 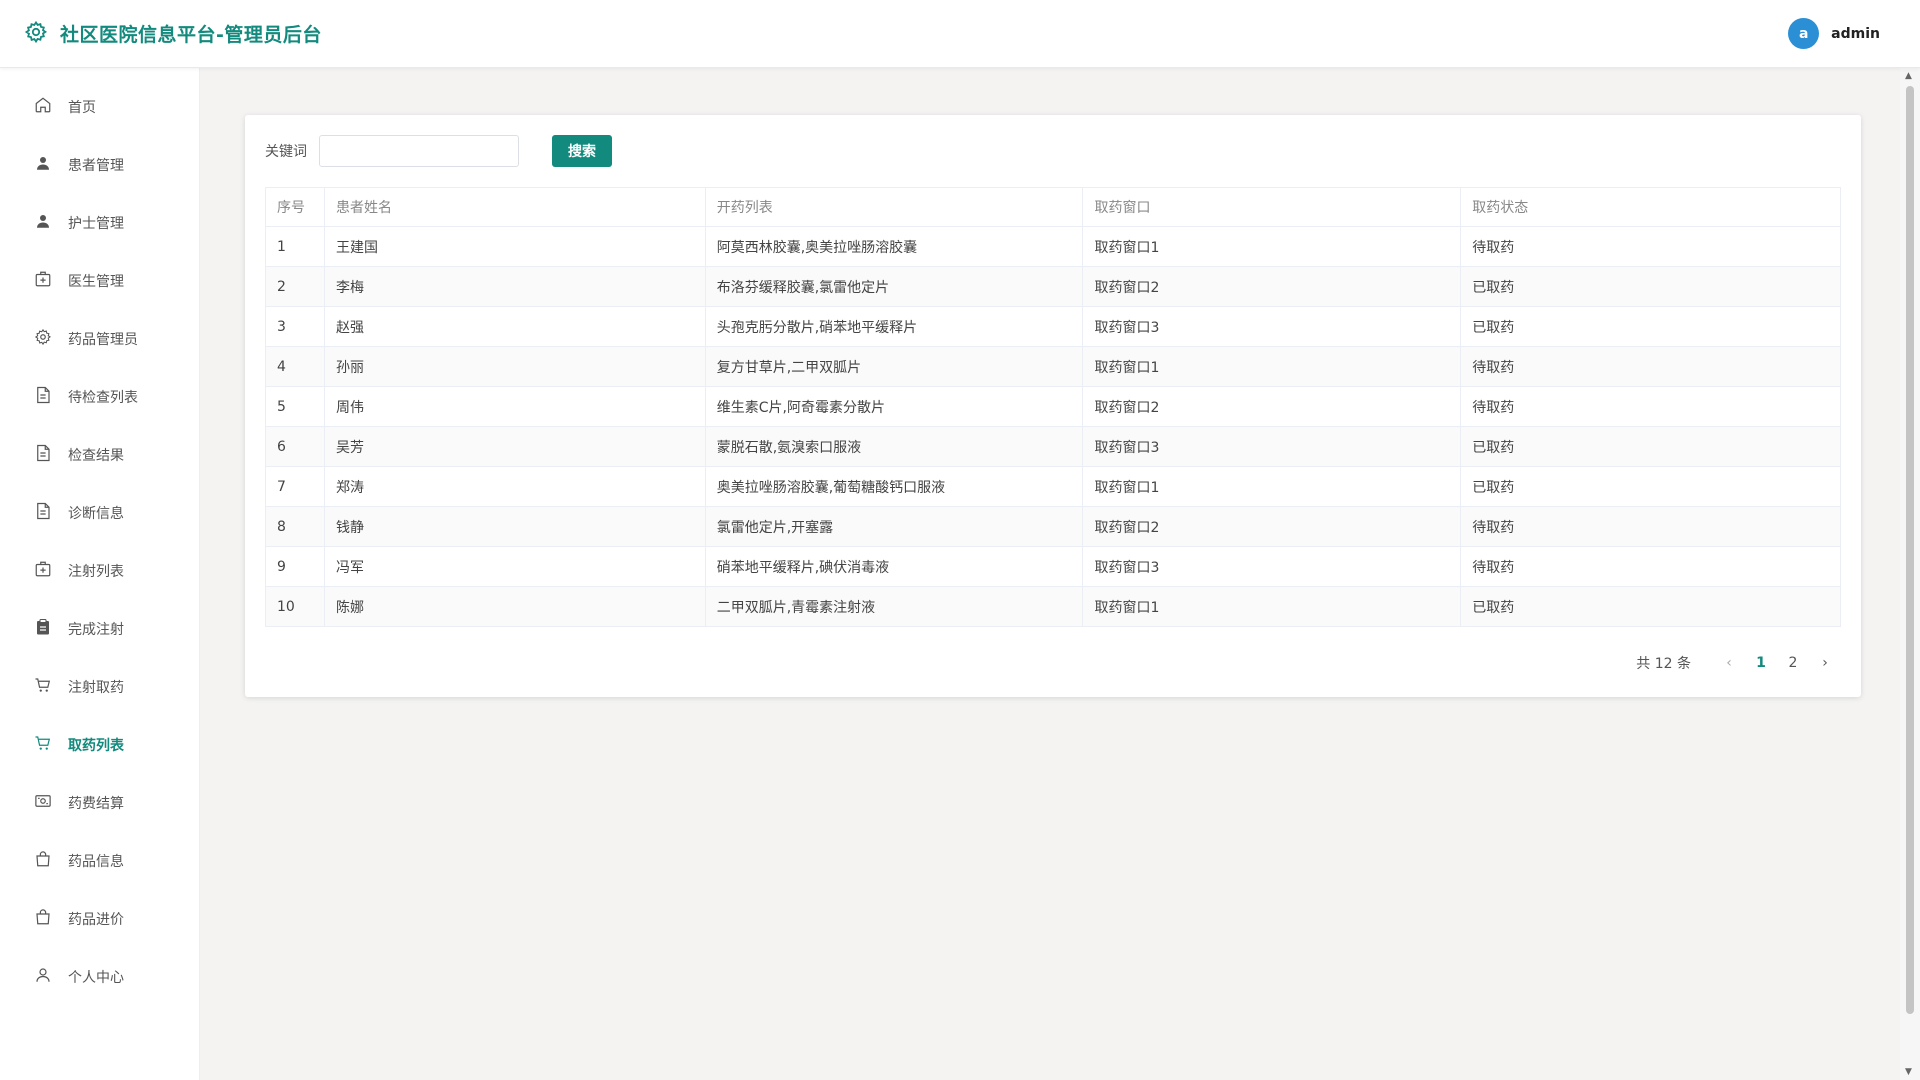 I want to click on page-2-button: 2, so click(x=1793, y=663).